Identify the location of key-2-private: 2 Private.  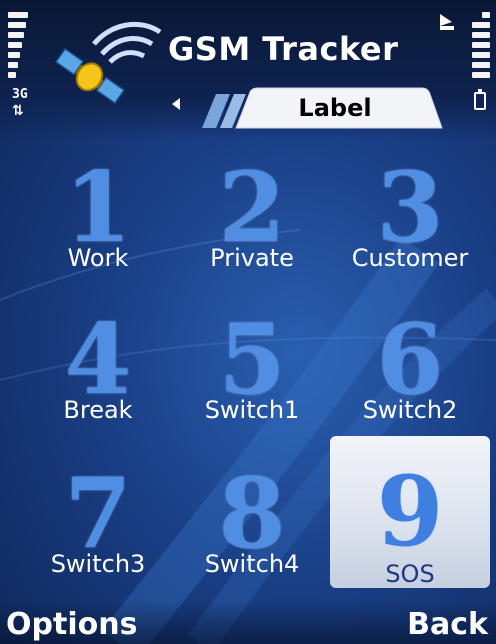
(252, 228).